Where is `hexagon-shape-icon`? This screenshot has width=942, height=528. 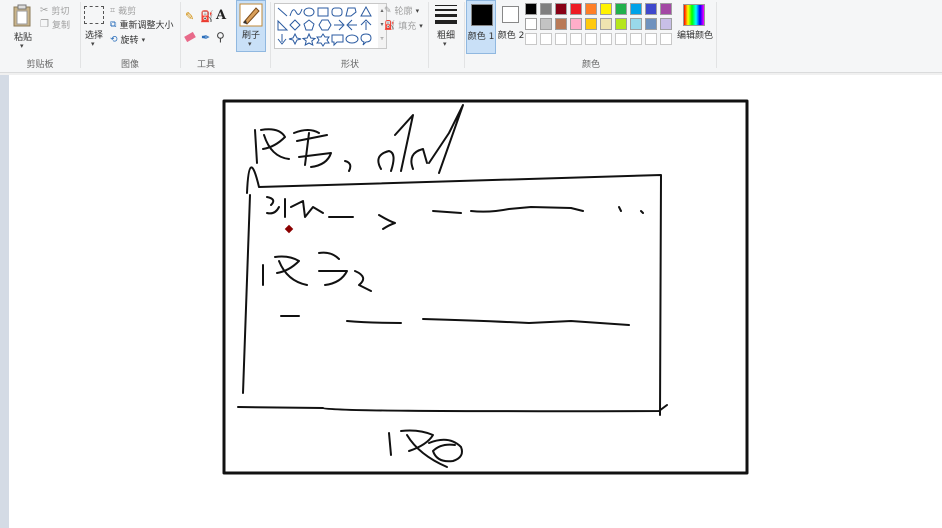
hexagon-shape-icon is located at coordinates (325, 25).